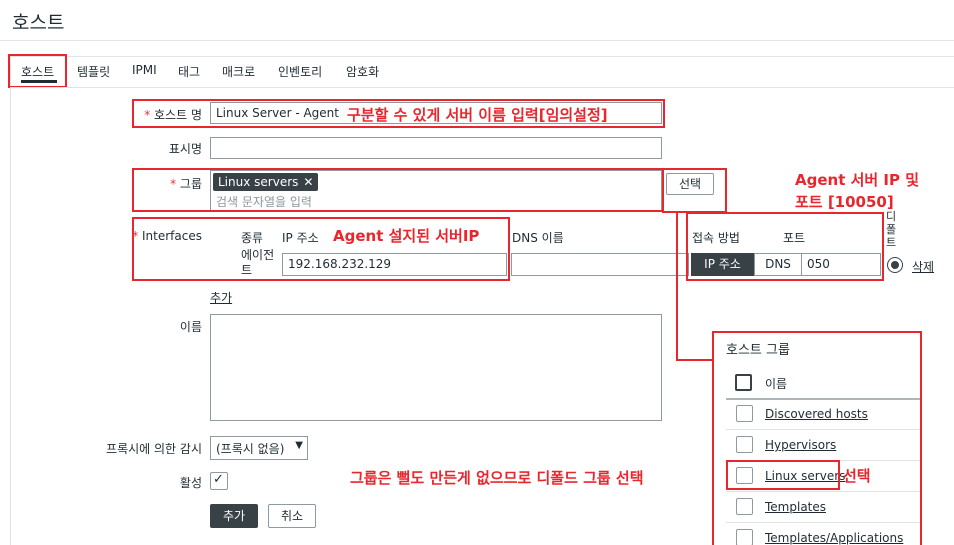 This screenshot has height=545, width=954. I want to click on iface-dns-input, so click(600, 264).